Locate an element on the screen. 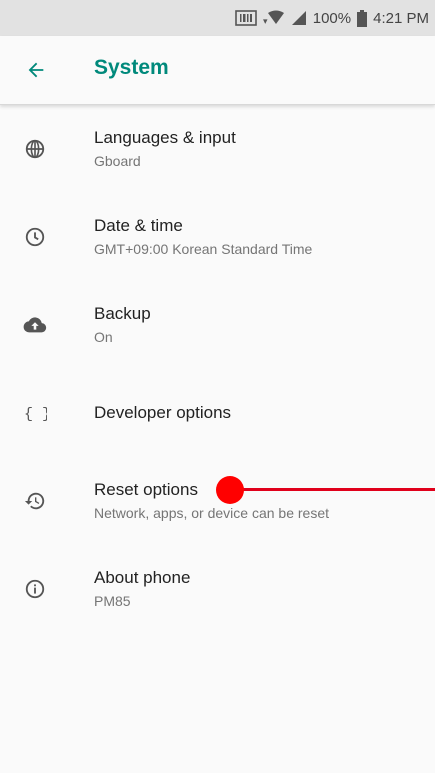 This screenshot has height=773, width=435. item-summary: Gboard is located at coordinates (117, 161).